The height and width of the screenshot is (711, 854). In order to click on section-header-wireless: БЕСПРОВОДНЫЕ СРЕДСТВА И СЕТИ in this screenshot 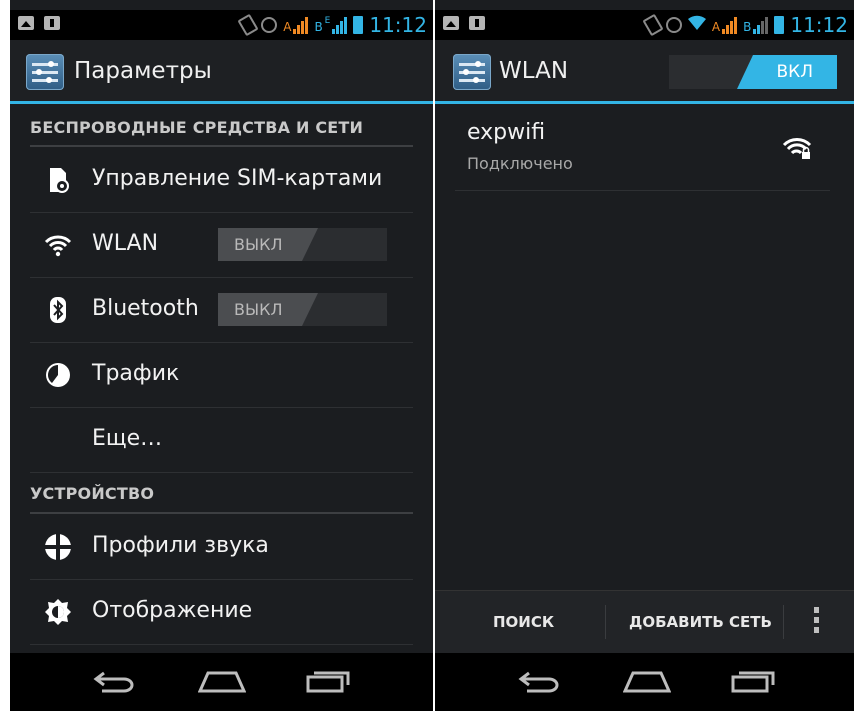, I will do `click(197, 127)`.